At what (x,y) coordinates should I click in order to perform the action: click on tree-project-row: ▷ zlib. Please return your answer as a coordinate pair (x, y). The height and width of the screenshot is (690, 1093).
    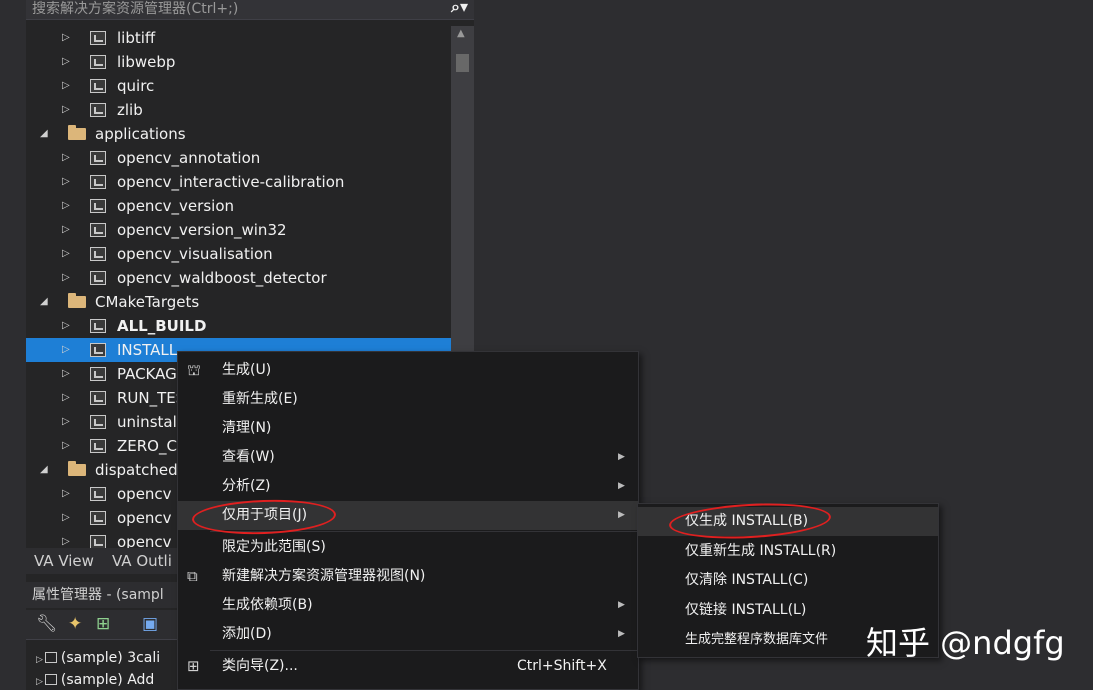
    Looking at the image, I should click on (238, 110).